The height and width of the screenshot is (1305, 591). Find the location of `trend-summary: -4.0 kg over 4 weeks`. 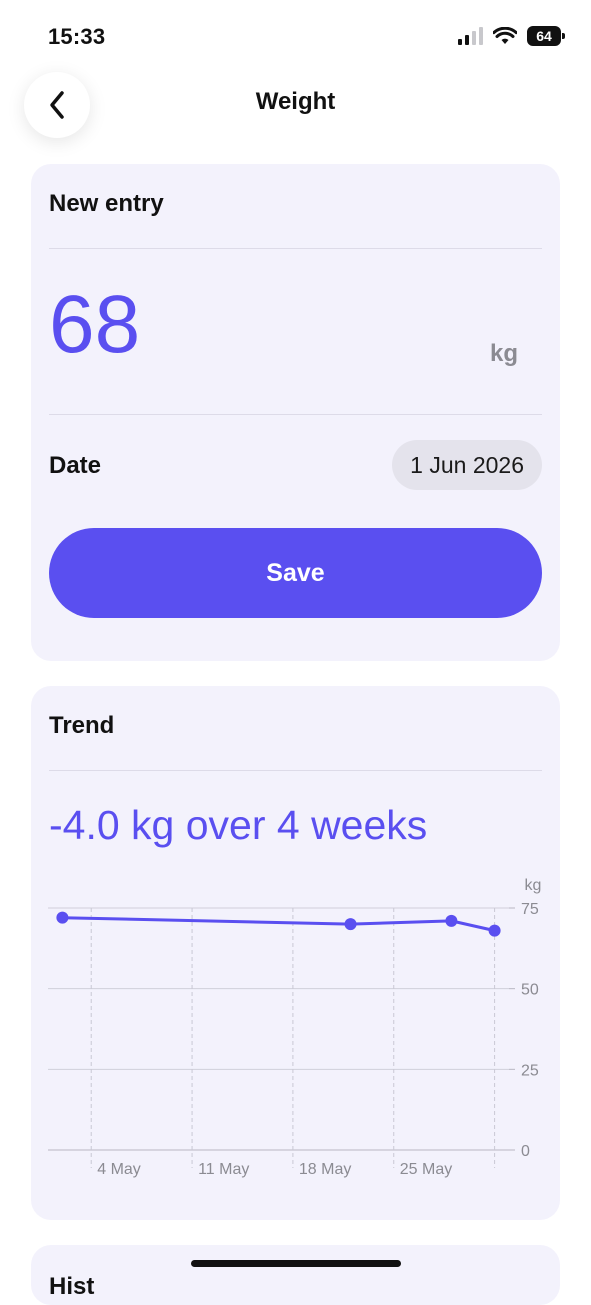

trend-summary: -4.0 kg over 4 weeks is located at coordinates (238, 825).